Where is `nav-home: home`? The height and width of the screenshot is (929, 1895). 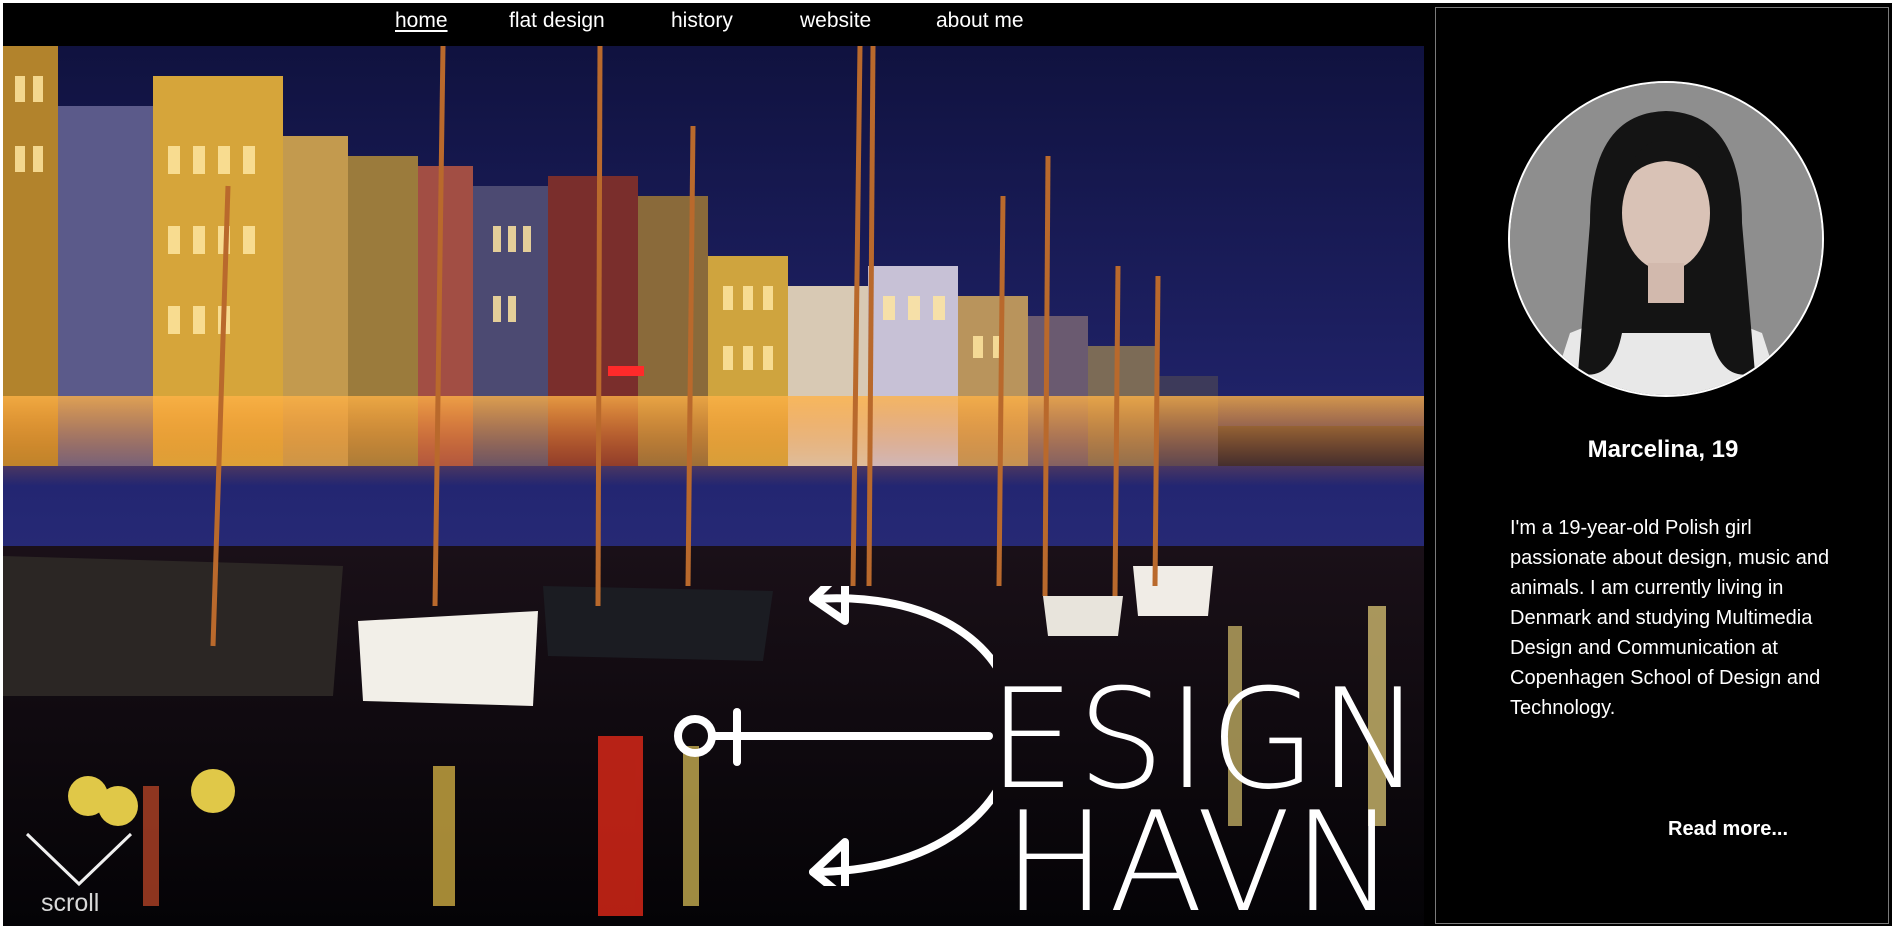 nav-home: home is located at coordinates (421, 21).